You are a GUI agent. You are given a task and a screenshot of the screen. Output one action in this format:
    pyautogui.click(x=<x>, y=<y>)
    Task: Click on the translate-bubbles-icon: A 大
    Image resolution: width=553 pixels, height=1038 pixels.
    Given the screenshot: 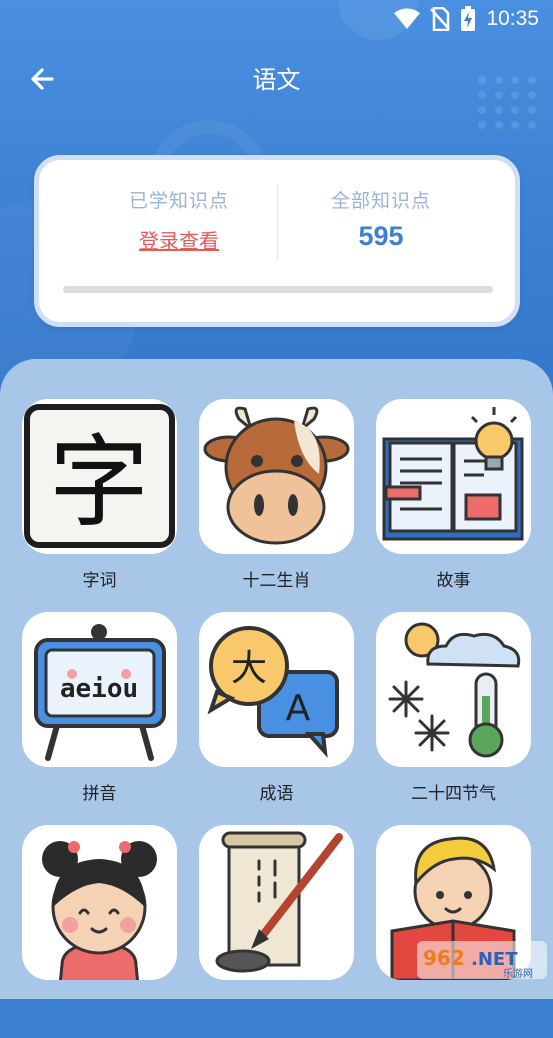 What is the action you would take?
    pyautogui.click(x=273, y=692)
    